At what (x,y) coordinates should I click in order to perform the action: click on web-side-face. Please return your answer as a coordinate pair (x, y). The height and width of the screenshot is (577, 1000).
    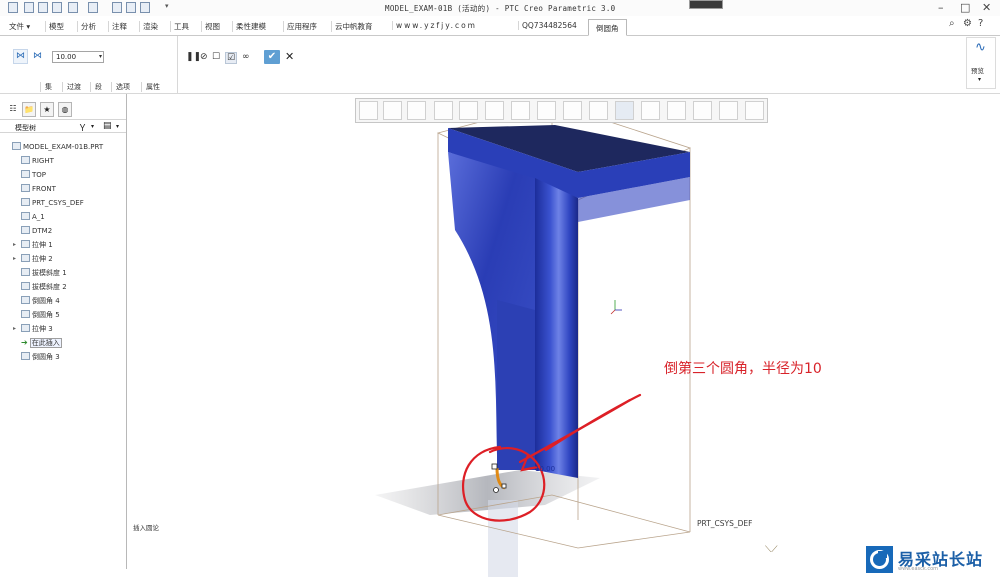
    Looking at the image, I should click on (516, 385).